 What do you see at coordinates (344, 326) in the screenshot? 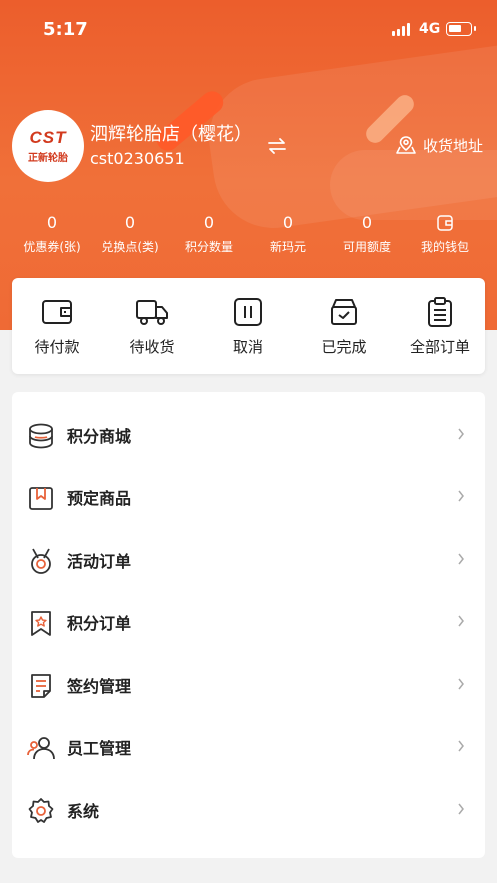
I see `order-completed: 已完成` at bounding box center [344, 326].